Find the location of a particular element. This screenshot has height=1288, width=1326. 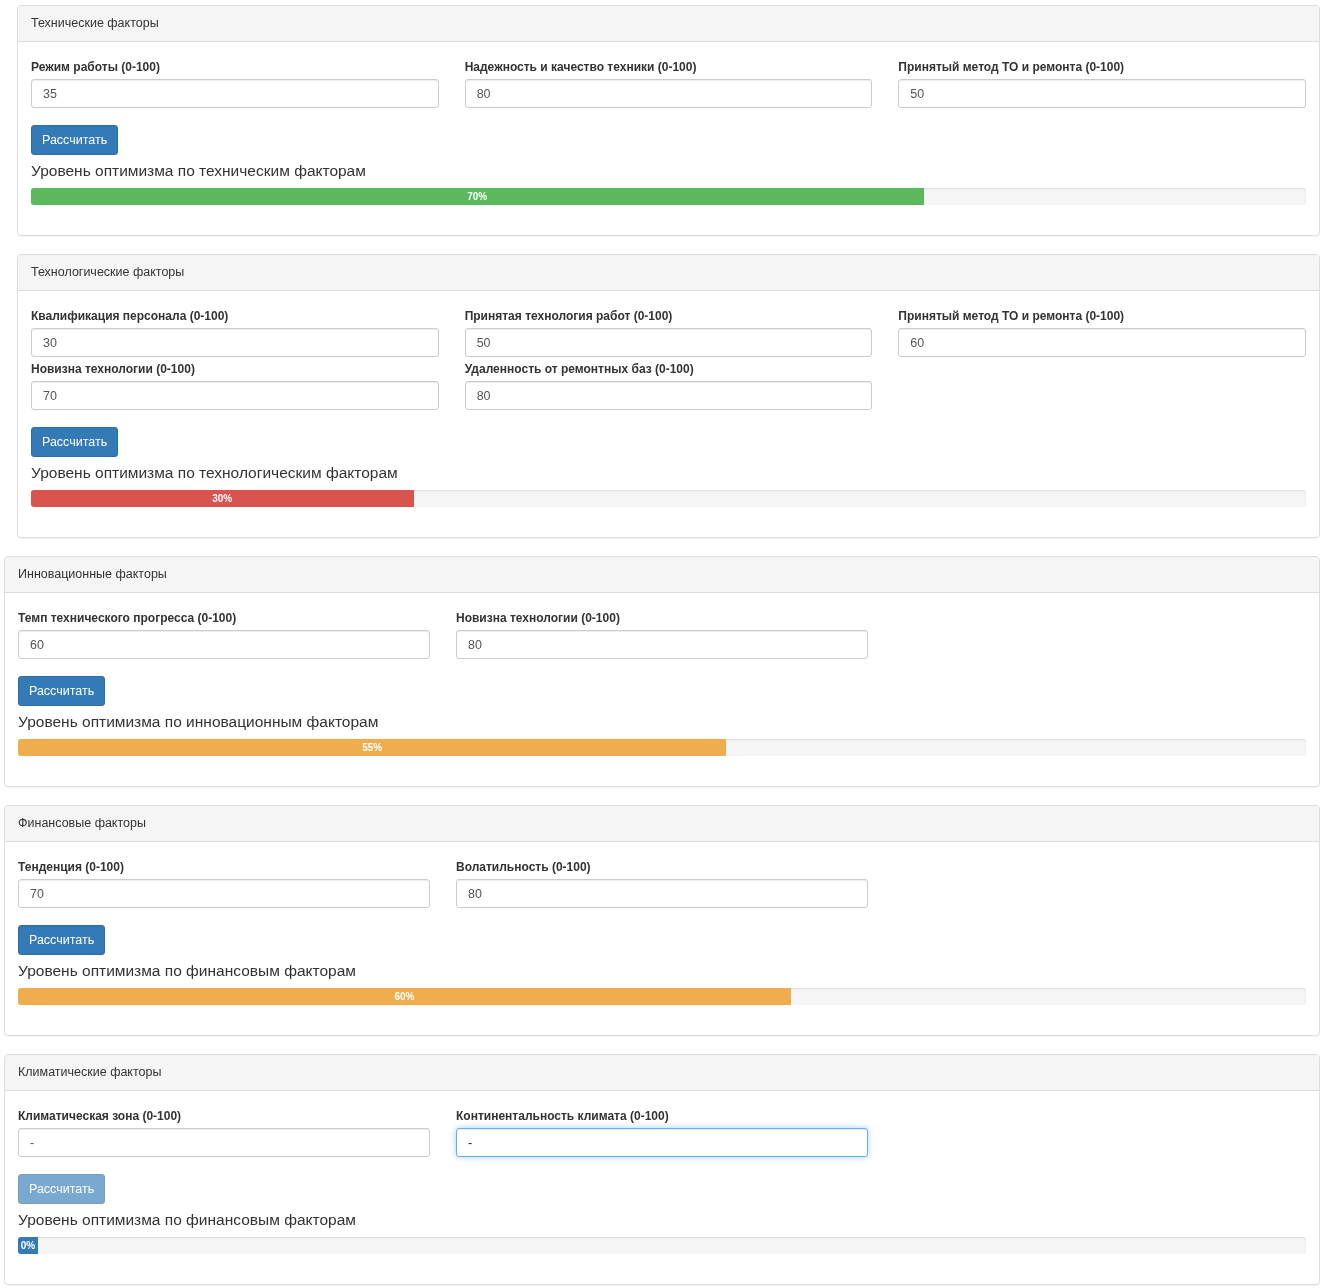

result-title: Уровень оптимизма по технологическим факторам is located at coordinates (215, 473).